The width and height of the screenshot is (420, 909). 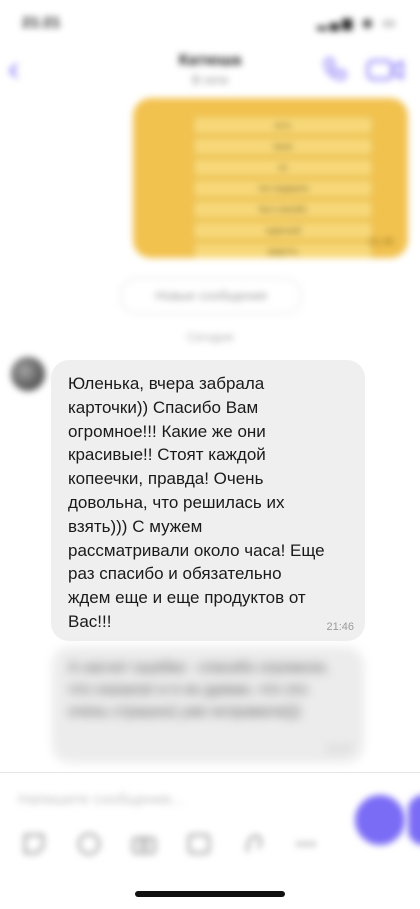 What do you see at coordinates (414, 820) in the screenshot?
I see `send-button` at bounding box center [414, 820].